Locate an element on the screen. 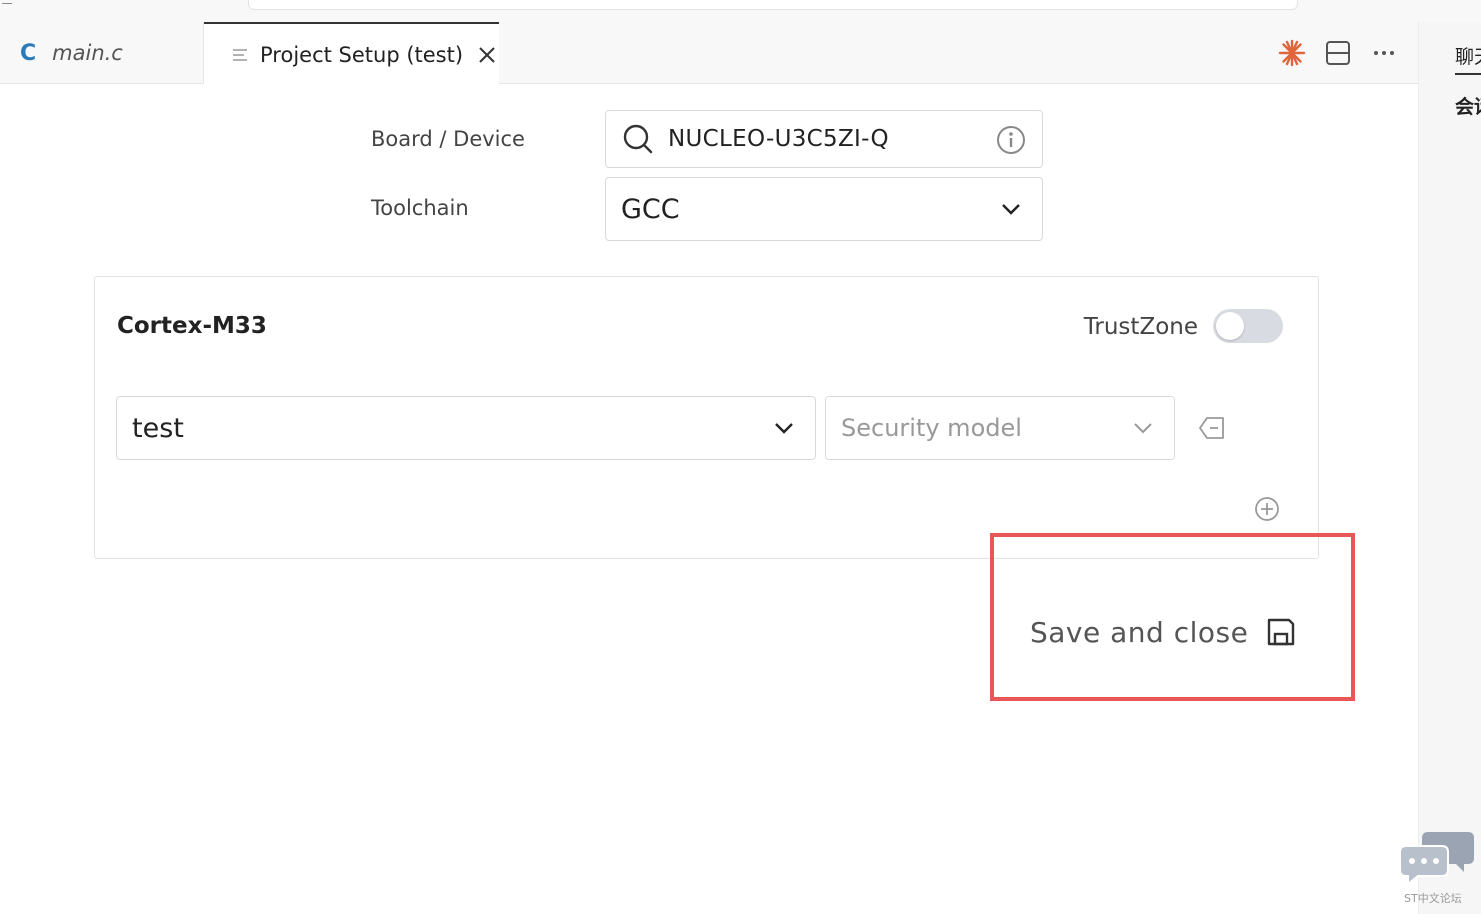  save-and-close-button: Save and close is located at coordinates (1163, 632).